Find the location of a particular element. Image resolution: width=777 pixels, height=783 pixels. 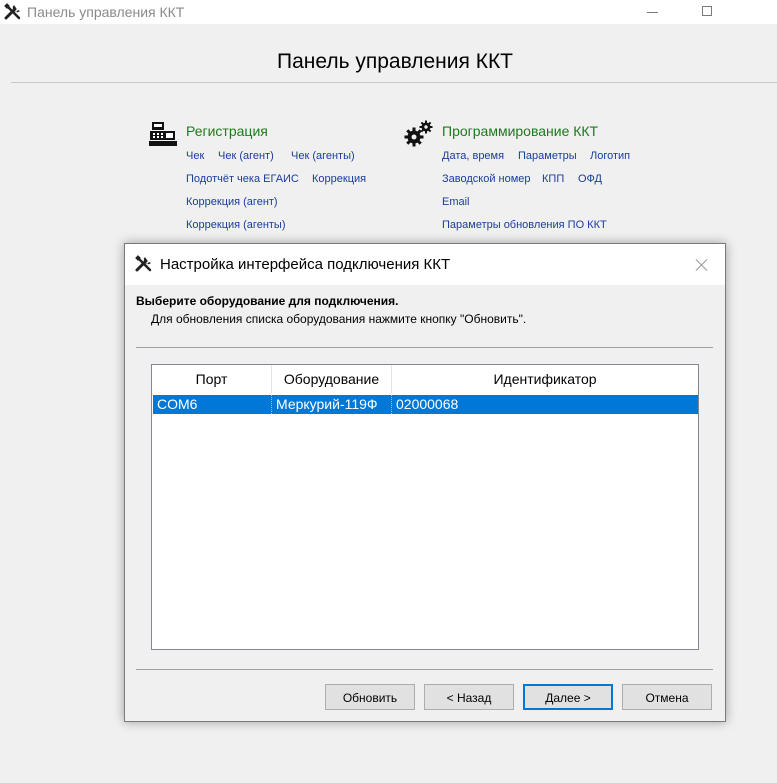

table-row: COM6 Меркурий-119Ф 02000068 is located at coordinates (425, 404).